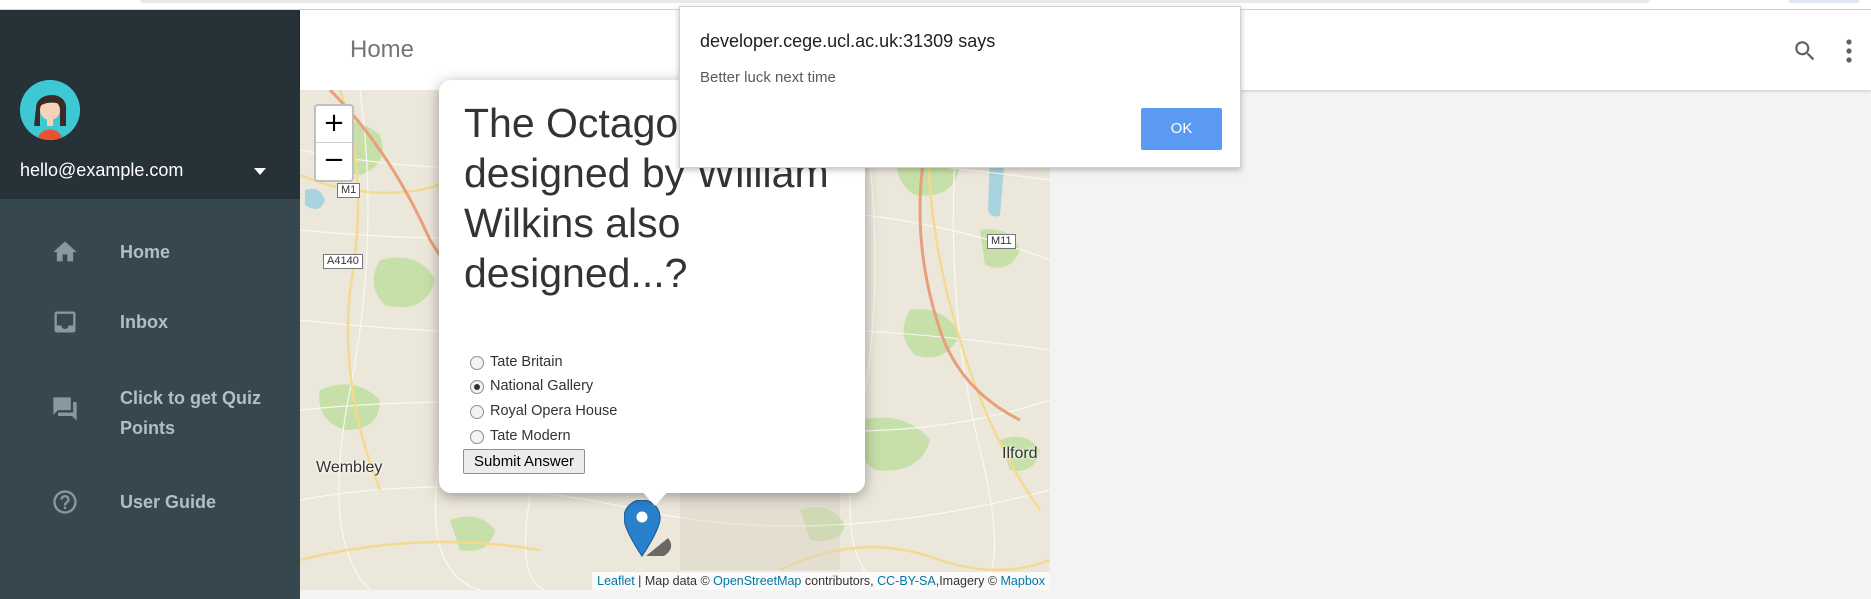  Describe the element at coordinates (554, 411) in the screenshot. I see `answer-label: Royal Opera House` at that location.